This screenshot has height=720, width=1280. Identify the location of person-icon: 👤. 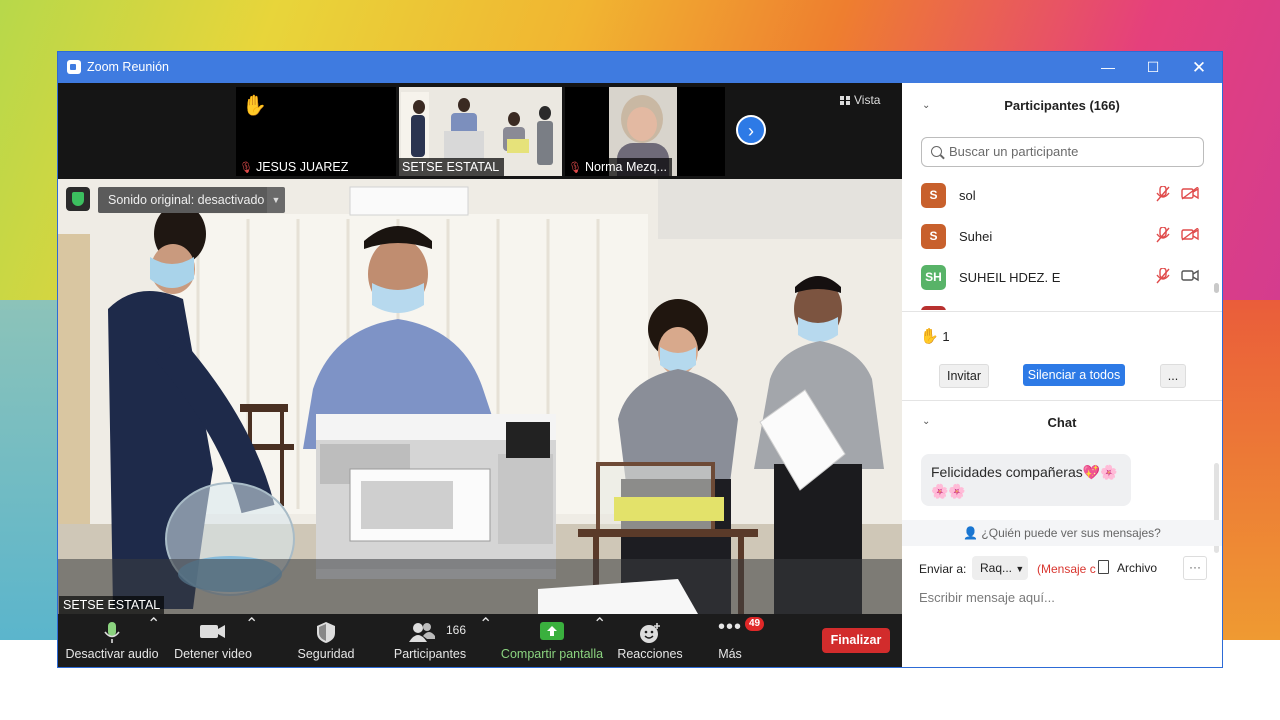
(971, 533).